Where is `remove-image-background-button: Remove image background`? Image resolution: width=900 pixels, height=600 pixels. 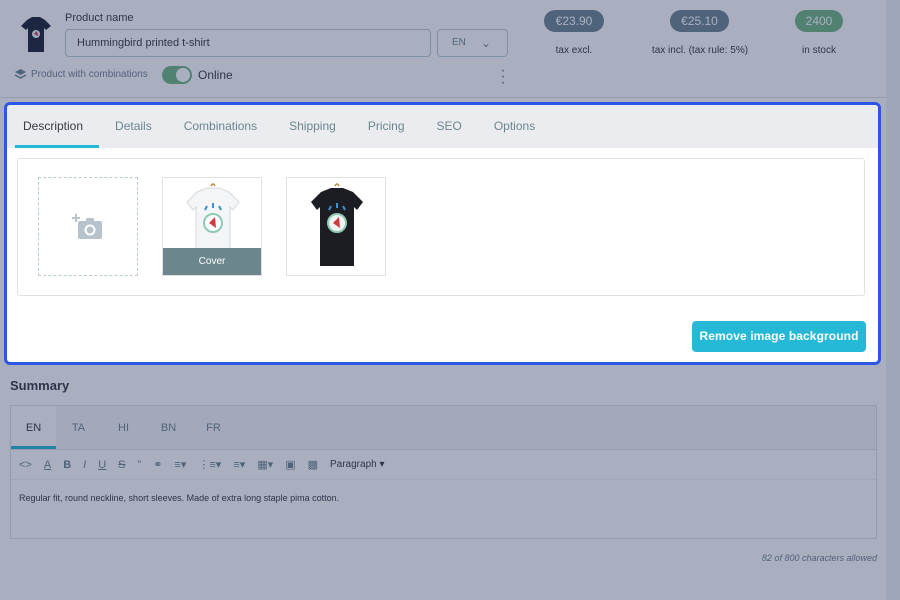
remove-image-background-button: Remove image background is located at coordinates (779, 336).